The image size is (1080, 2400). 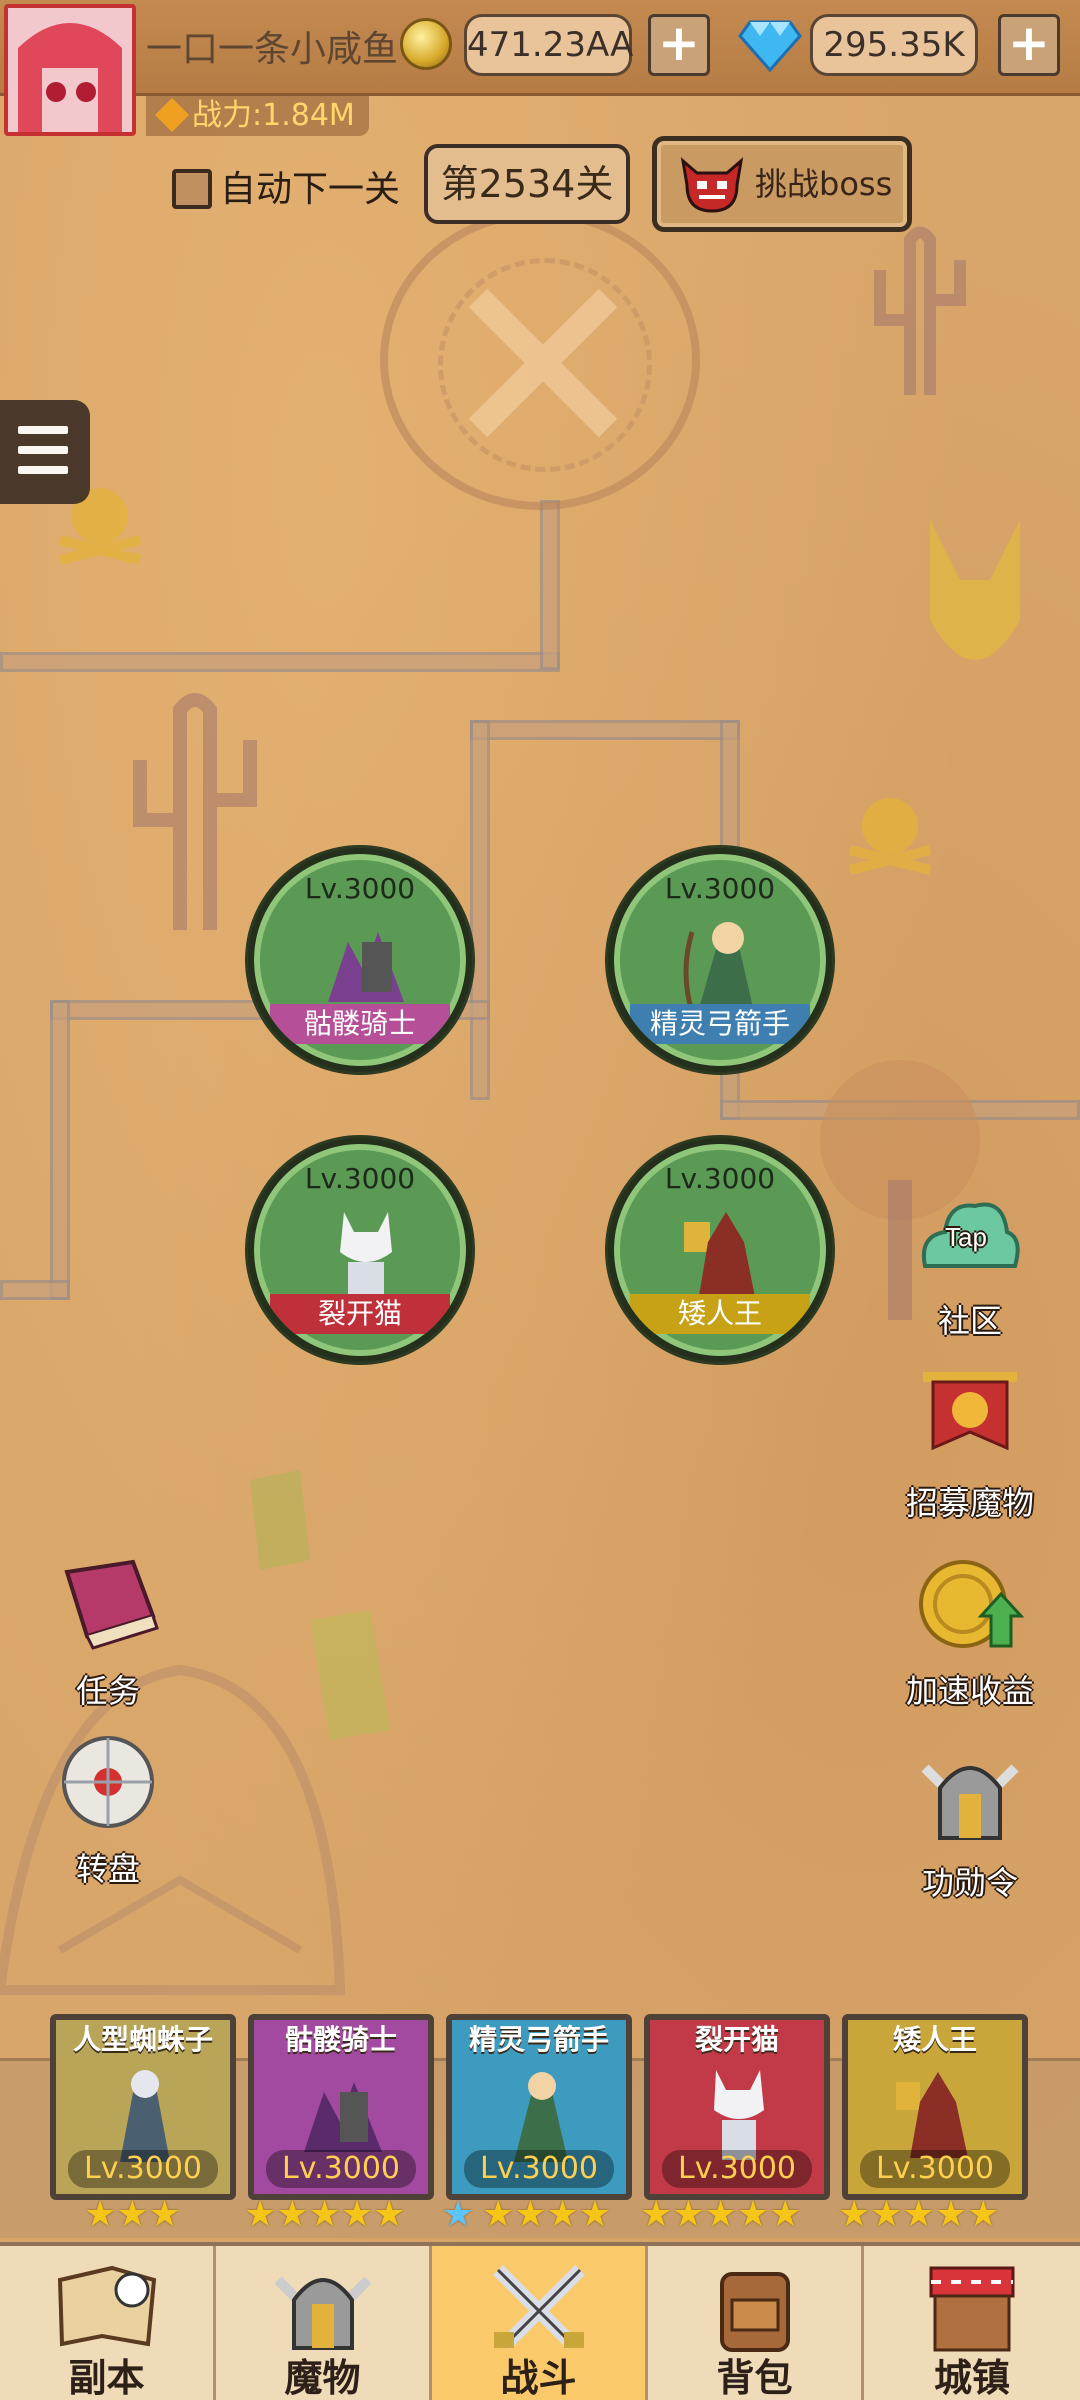 What do you see at coordinates (360, 960) in the screenshot?
I see `map-hero-skeleton-knight: Lv.3000 骷髅骑士` at bounding box center [360, 960].